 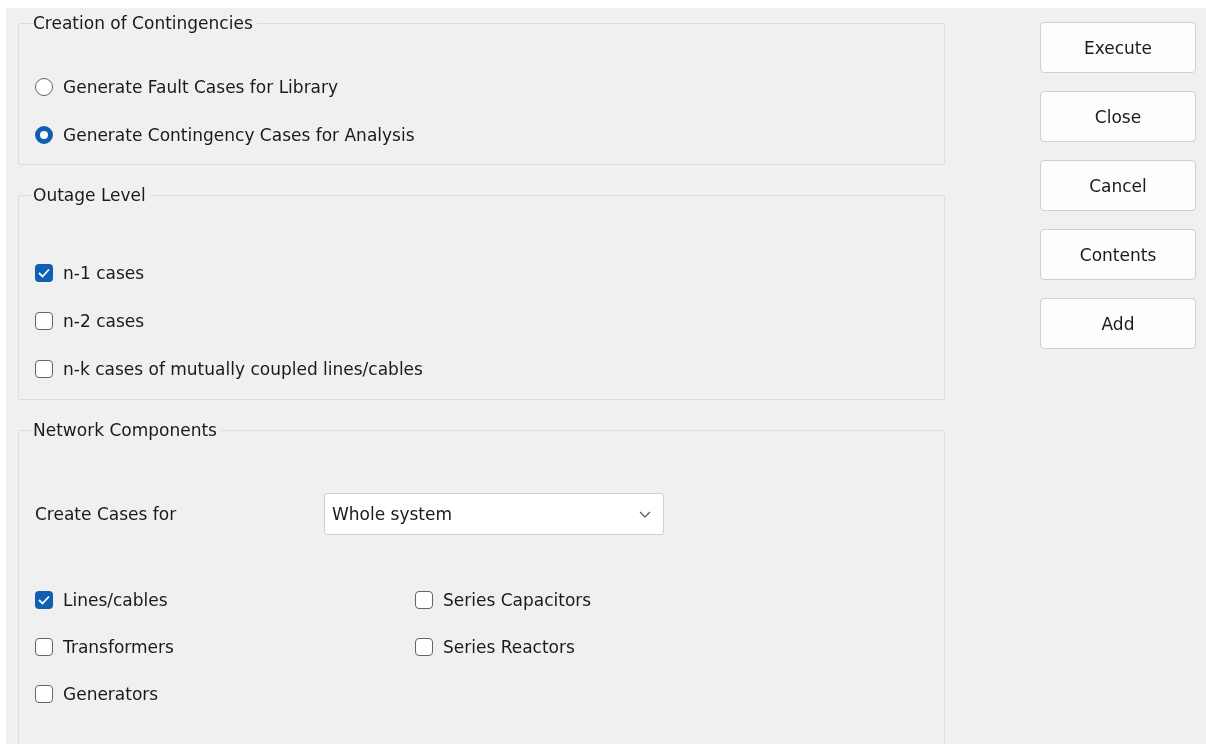 I want to click on group-title: Creation of Contingencies, so click(x=143, y=23).